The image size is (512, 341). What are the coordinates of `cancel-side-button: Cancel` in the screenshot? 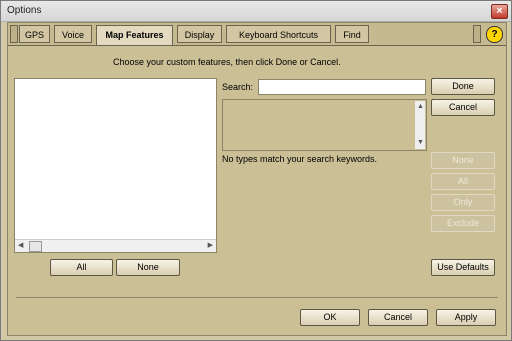 It's located at (463, 107).